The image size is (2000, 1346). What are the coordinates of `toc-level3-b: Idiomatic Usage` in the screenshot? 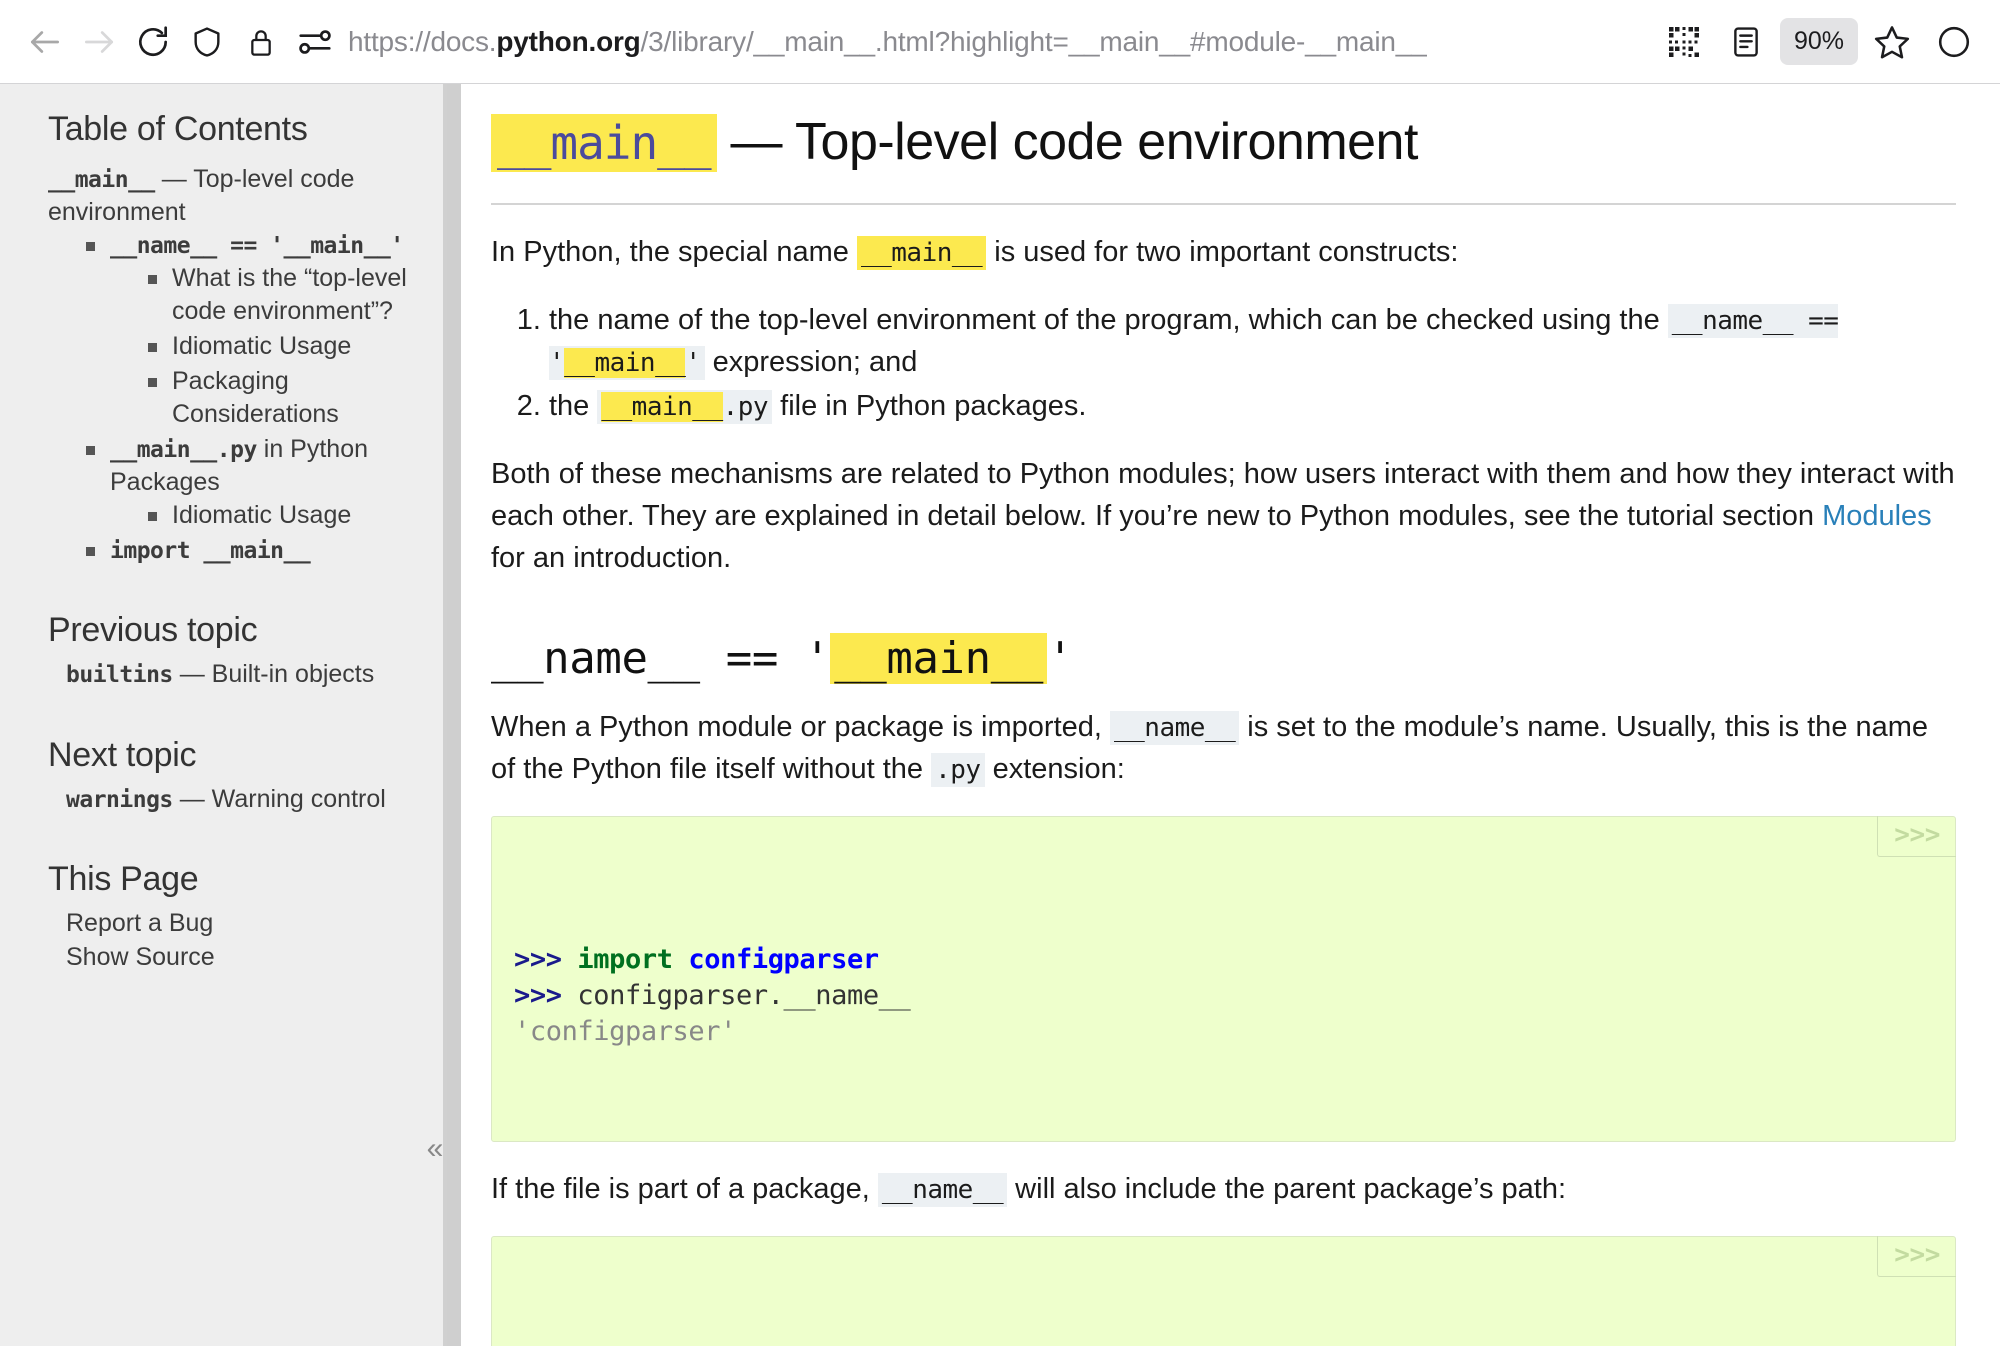 It's located at (259, 515).